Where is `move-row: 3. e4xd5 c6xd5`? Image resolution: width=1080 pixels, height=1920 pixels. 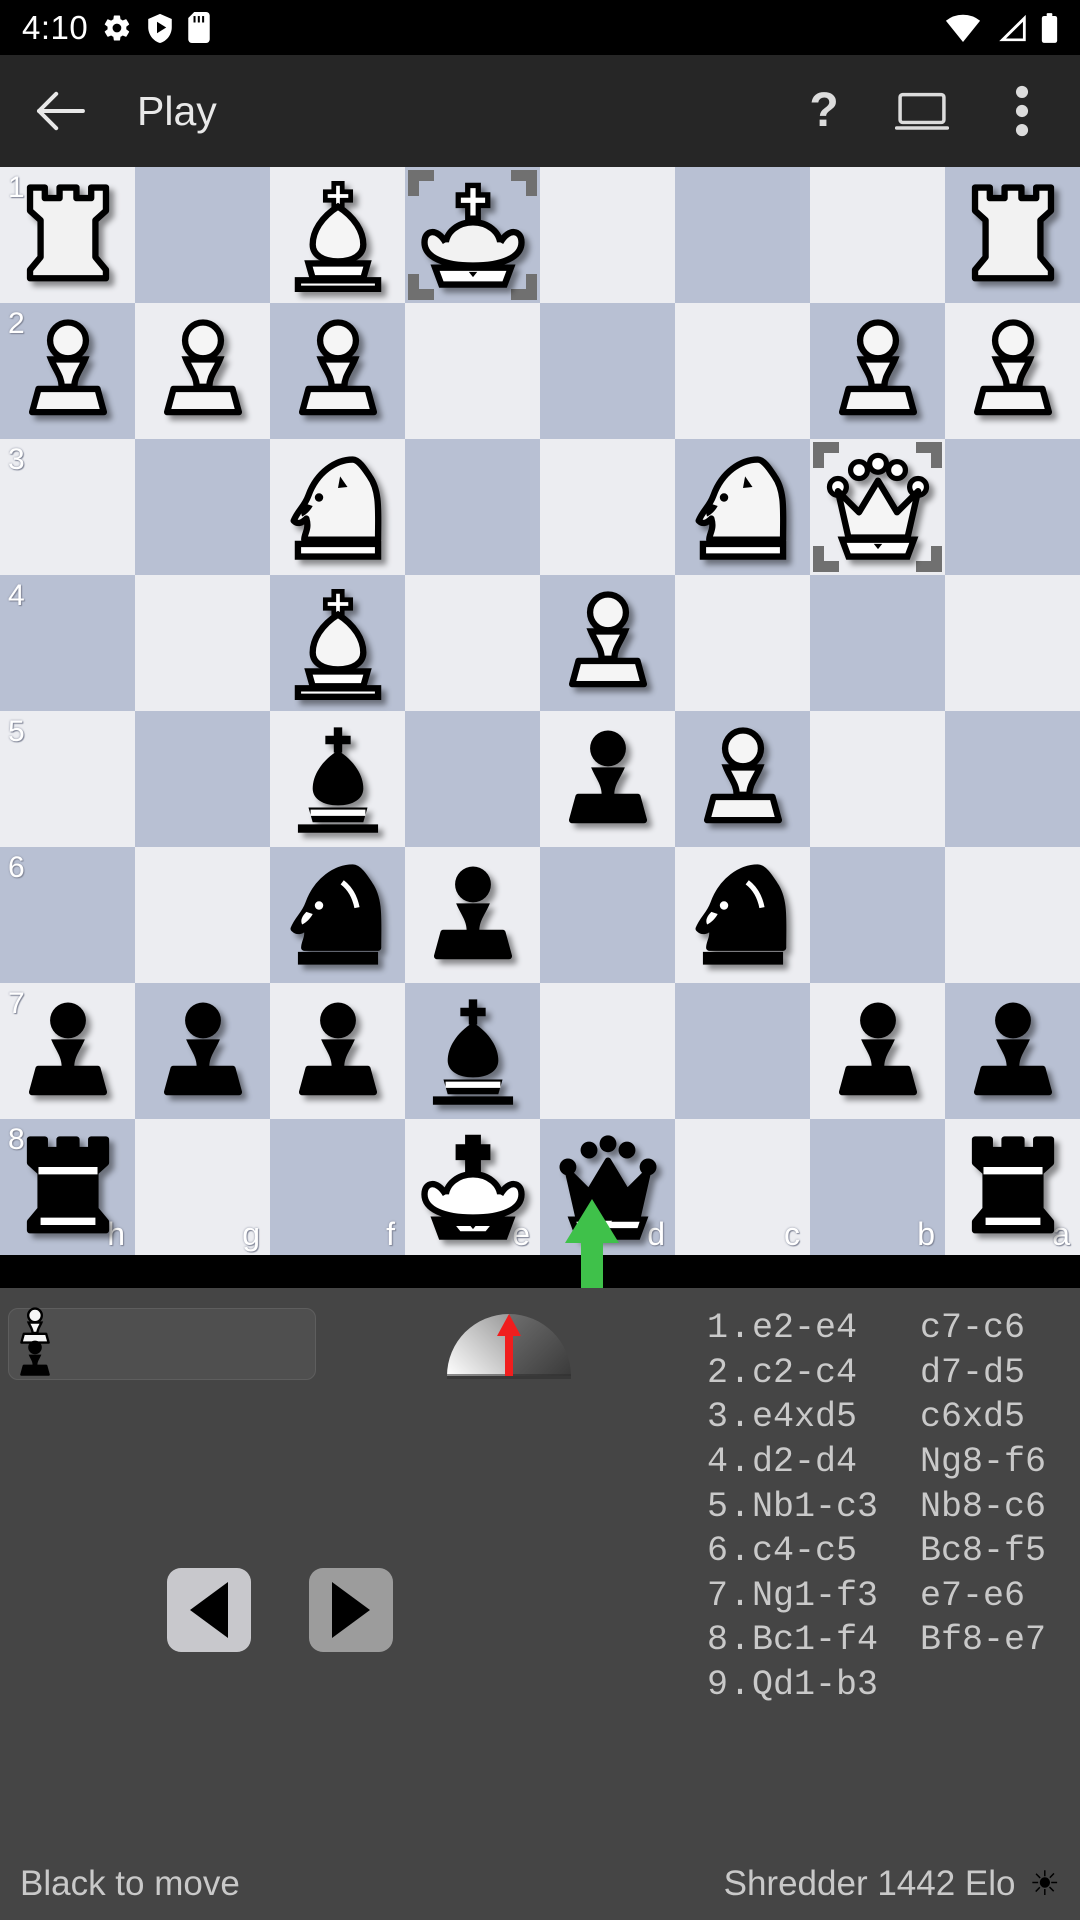
move-row: 3. e4xd5 c6xd5 is located at coordinates (867, 1417).